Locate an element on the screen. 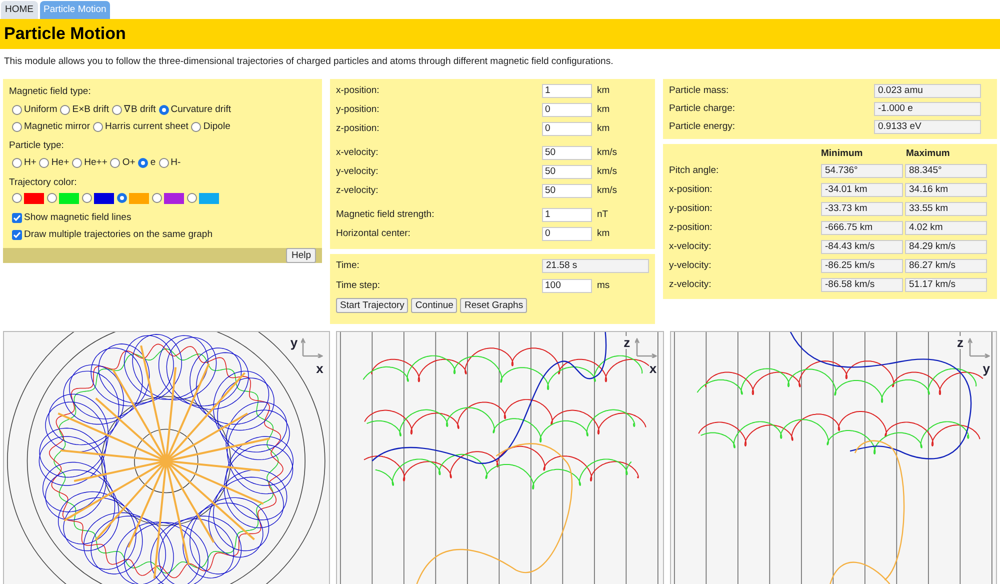 The image size is (1000, 584). field-label: Particle mass: is located at coordinates (699, 91).